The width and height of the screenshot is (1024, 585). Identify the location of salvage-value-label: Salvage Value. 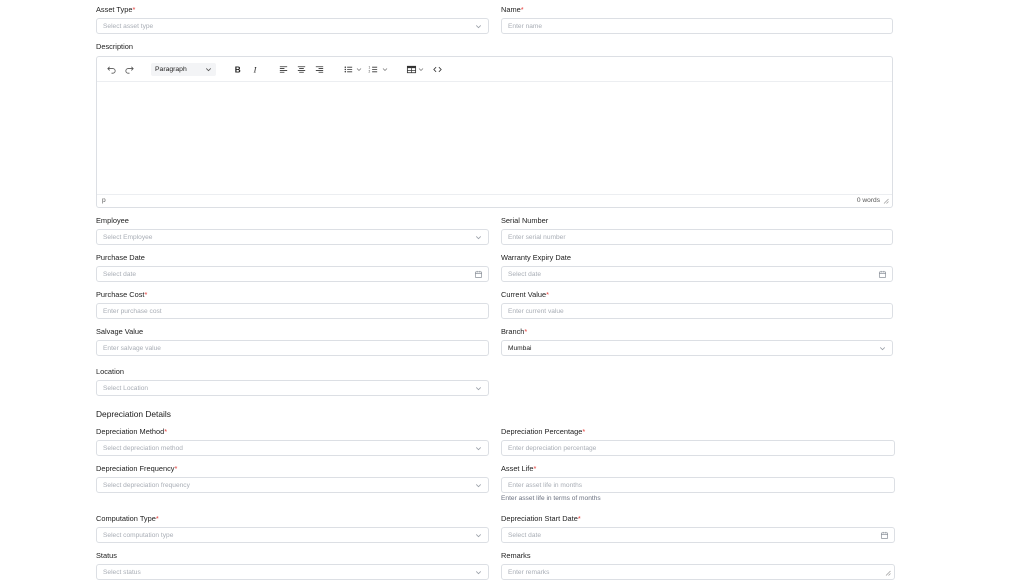
(120, 331).